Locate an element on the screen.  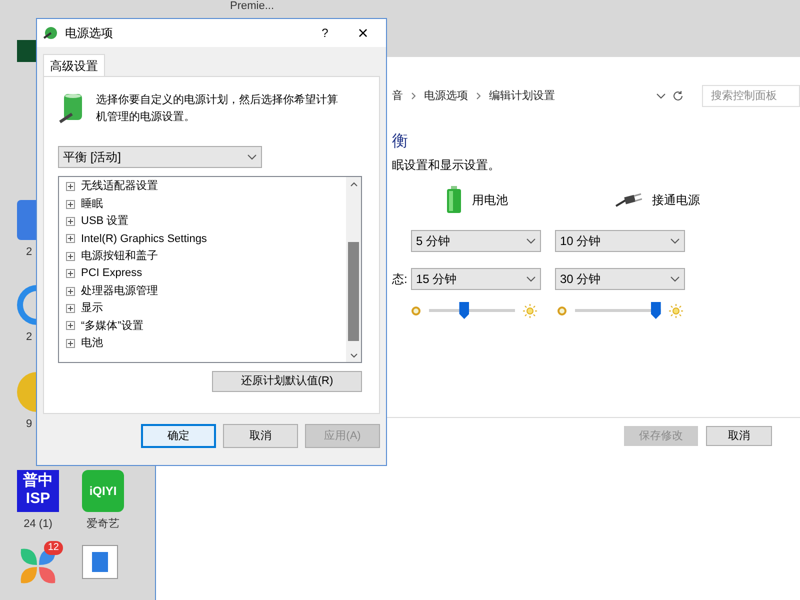
column-heading: 接通电源 is located at coordinates (676, 200).